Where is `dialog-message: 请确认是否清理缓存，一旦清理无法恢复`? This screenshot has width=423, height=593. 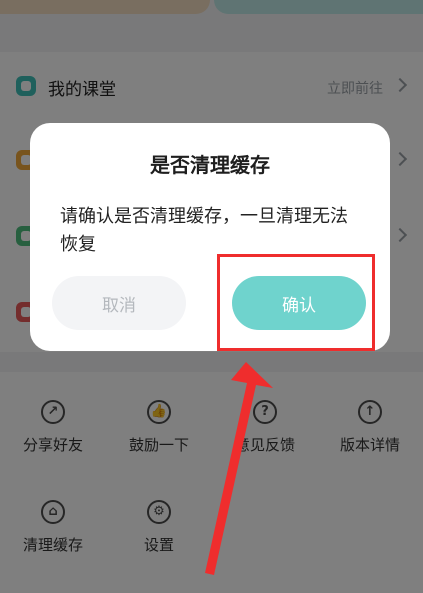
dialog-message: 请确认是否清理缓存，一旦清理无法恢复 is located at coordinates (204, 230).